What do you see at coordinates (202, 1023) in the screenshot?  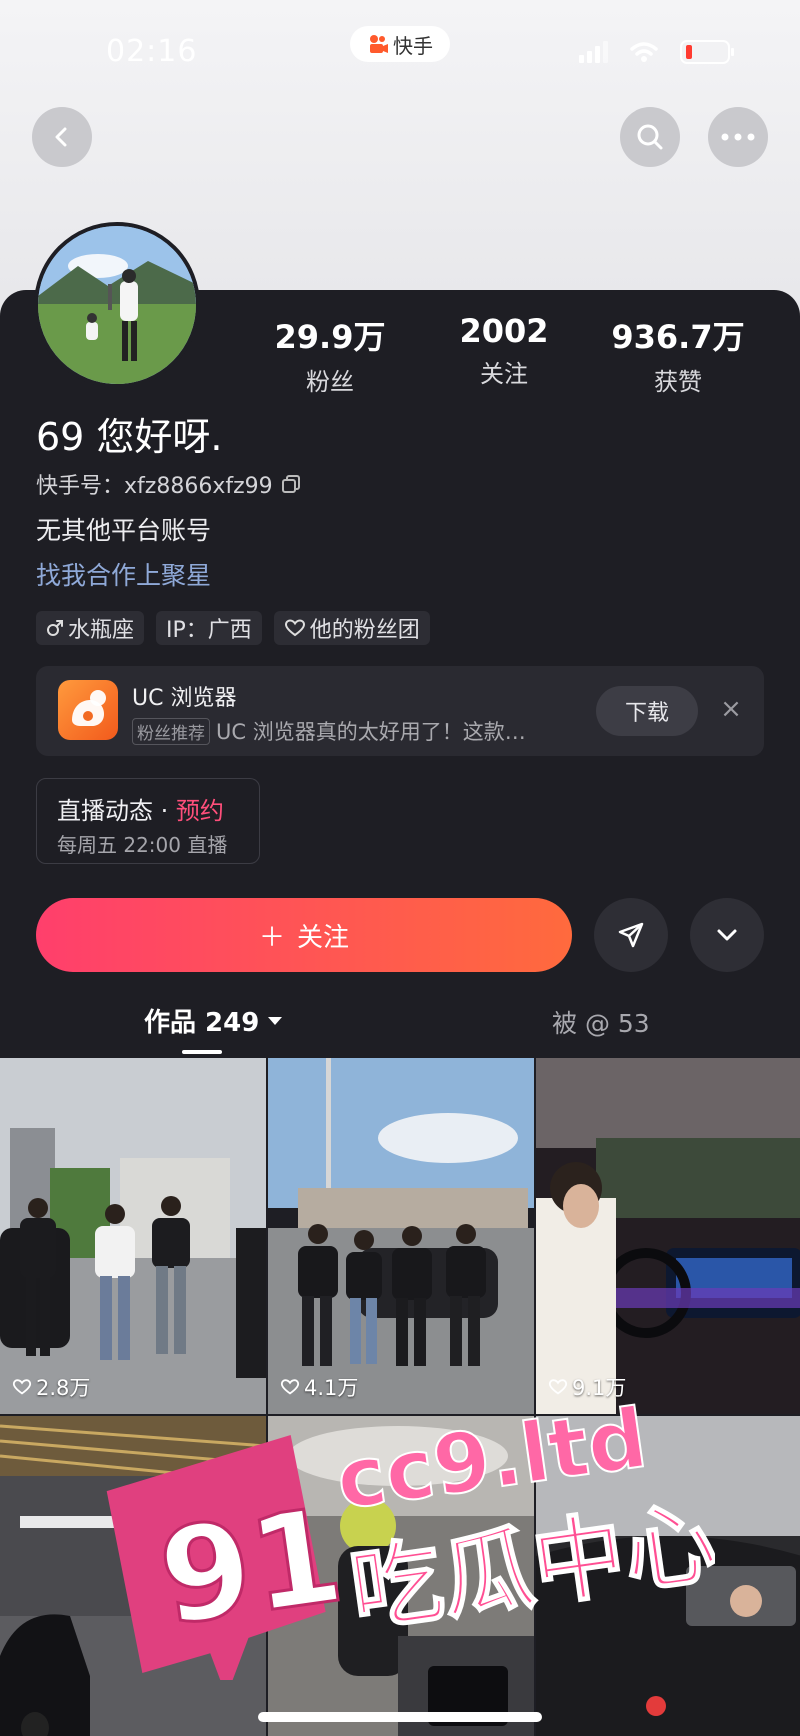 I see `tab-label: 作品 249` at bounding box center [202, 1023].